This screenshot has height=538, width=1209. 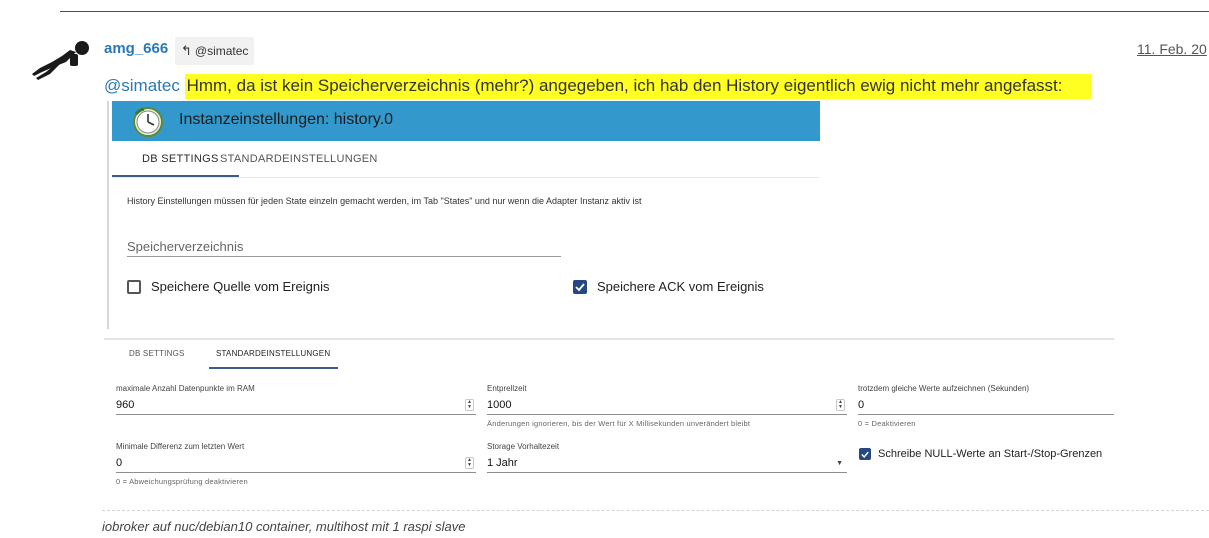 What do you see at coordinates (186, 50) in the screenshot?
I see `reply-arrow-icon: ↰` at bounding box center [186, 50].